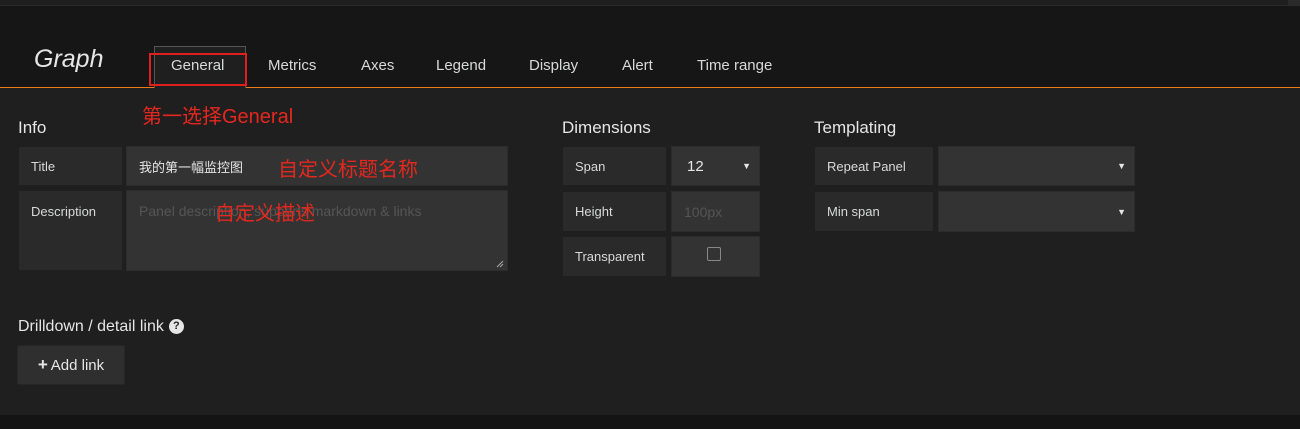 The width and height of the screenshot is (1300, 429). Describe the element at coordinates (695, 166) in the screenshot. I see `span-select-value: 12` at that location.